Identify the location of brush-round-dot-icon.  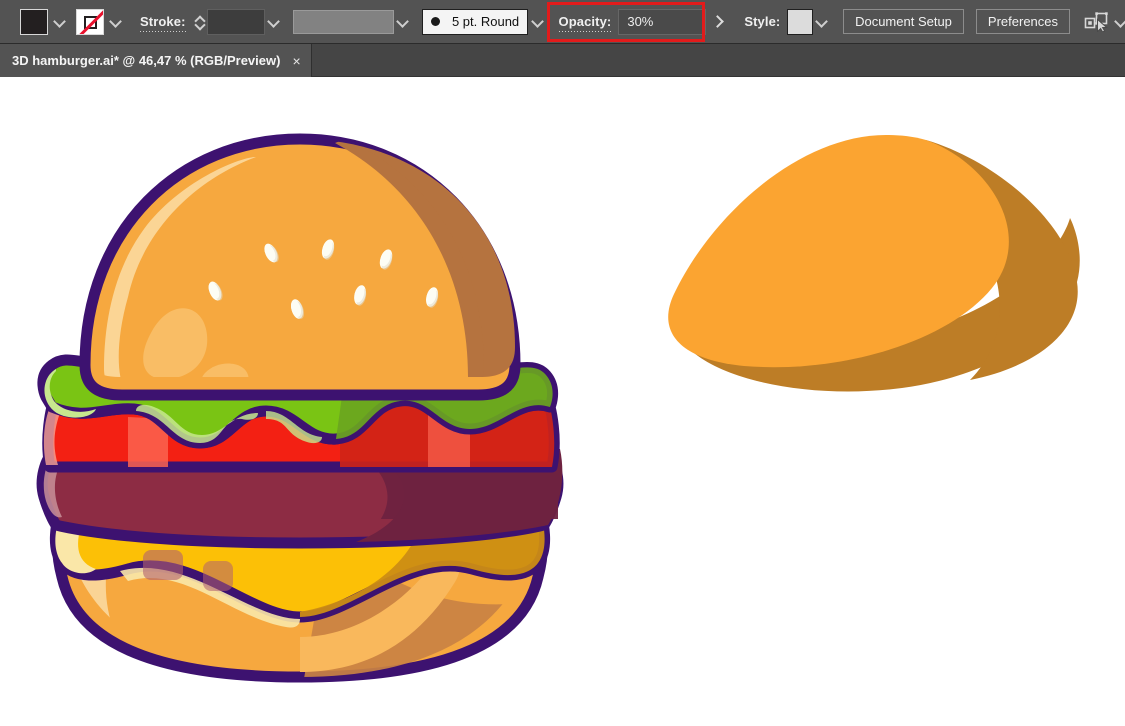
(435, 21).